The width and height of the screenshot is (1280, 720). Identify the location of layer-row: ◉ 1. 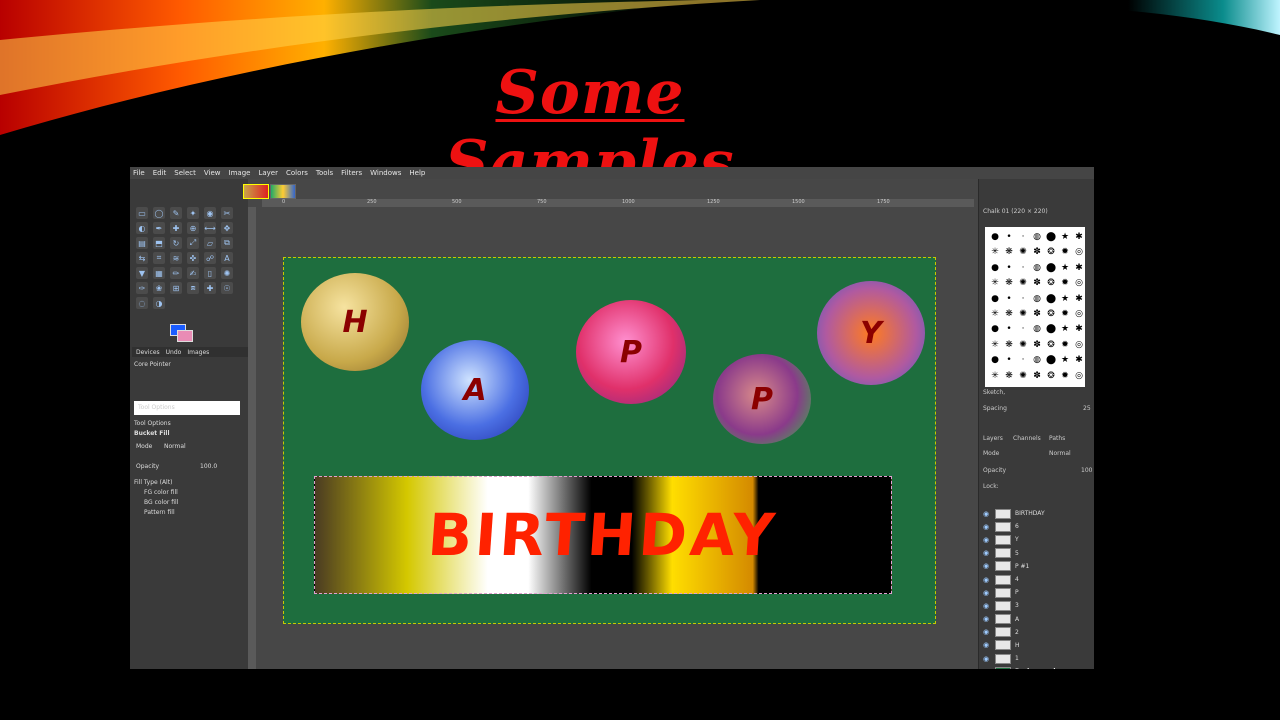
(1037, 658).